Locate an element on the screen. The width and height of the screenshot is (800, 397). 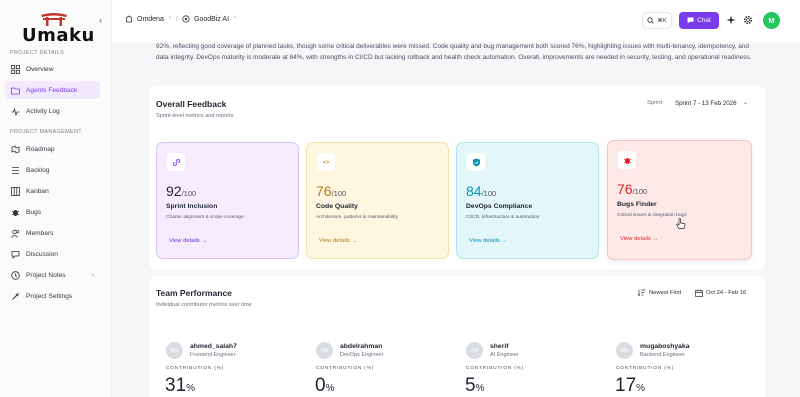
sidebar-item-project-settings: Project Settings is located at coordinates (52, 296).